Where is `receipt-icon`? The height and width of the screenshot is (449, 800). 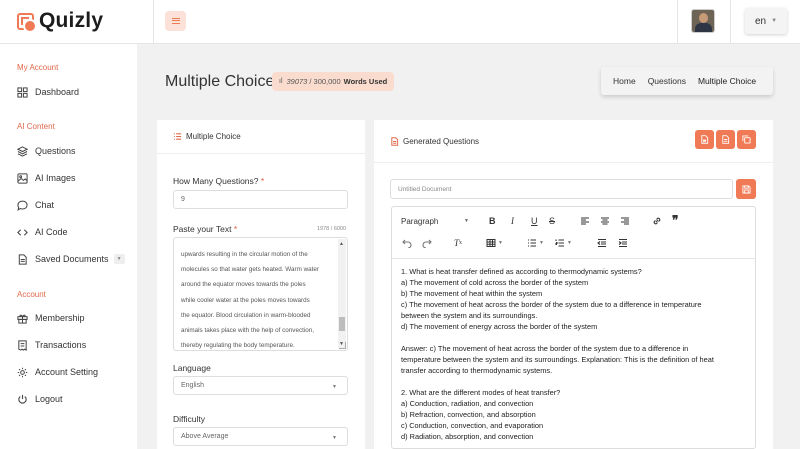
receipt-icon is located at coordinates (22, 345).